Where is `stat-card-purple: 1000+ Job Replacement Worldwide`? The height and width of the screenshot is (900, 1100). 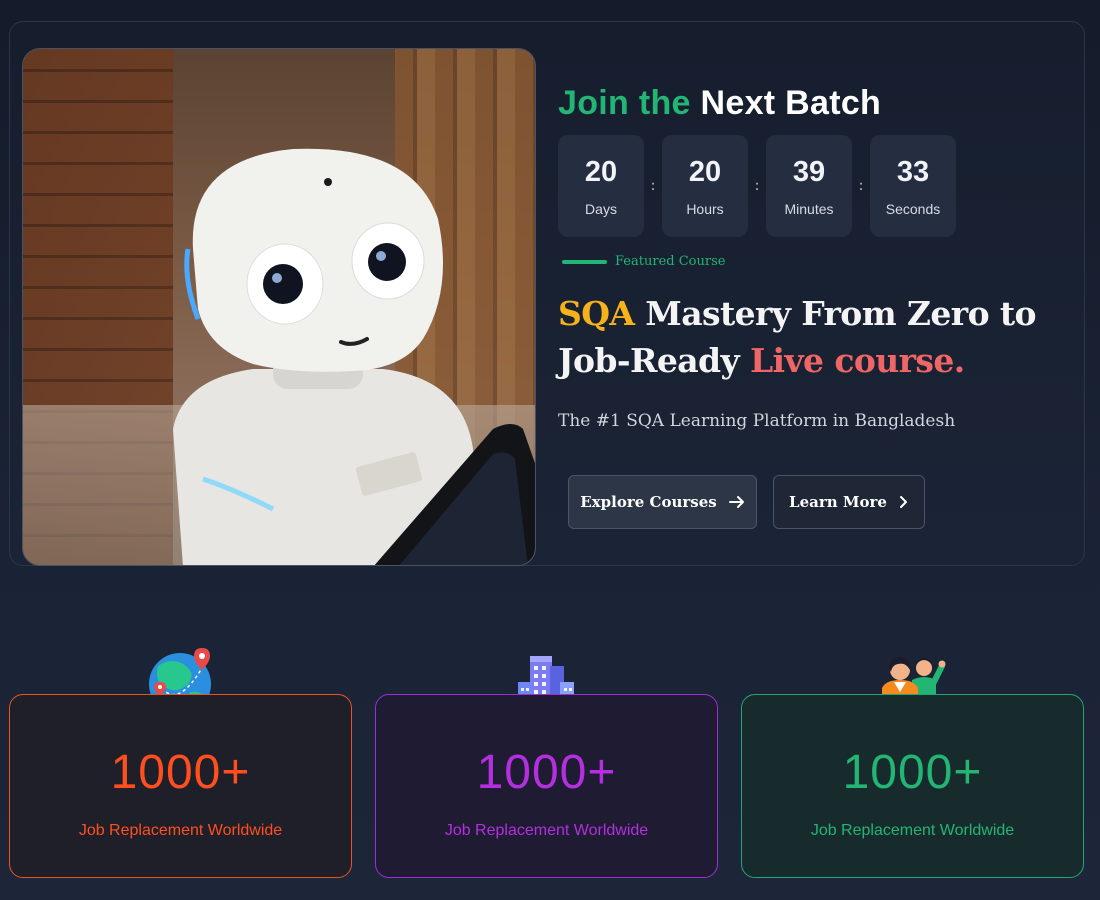 stat-card-purple: 1000+ Job Replacement Worldwide is located at coordinates (546, 786).